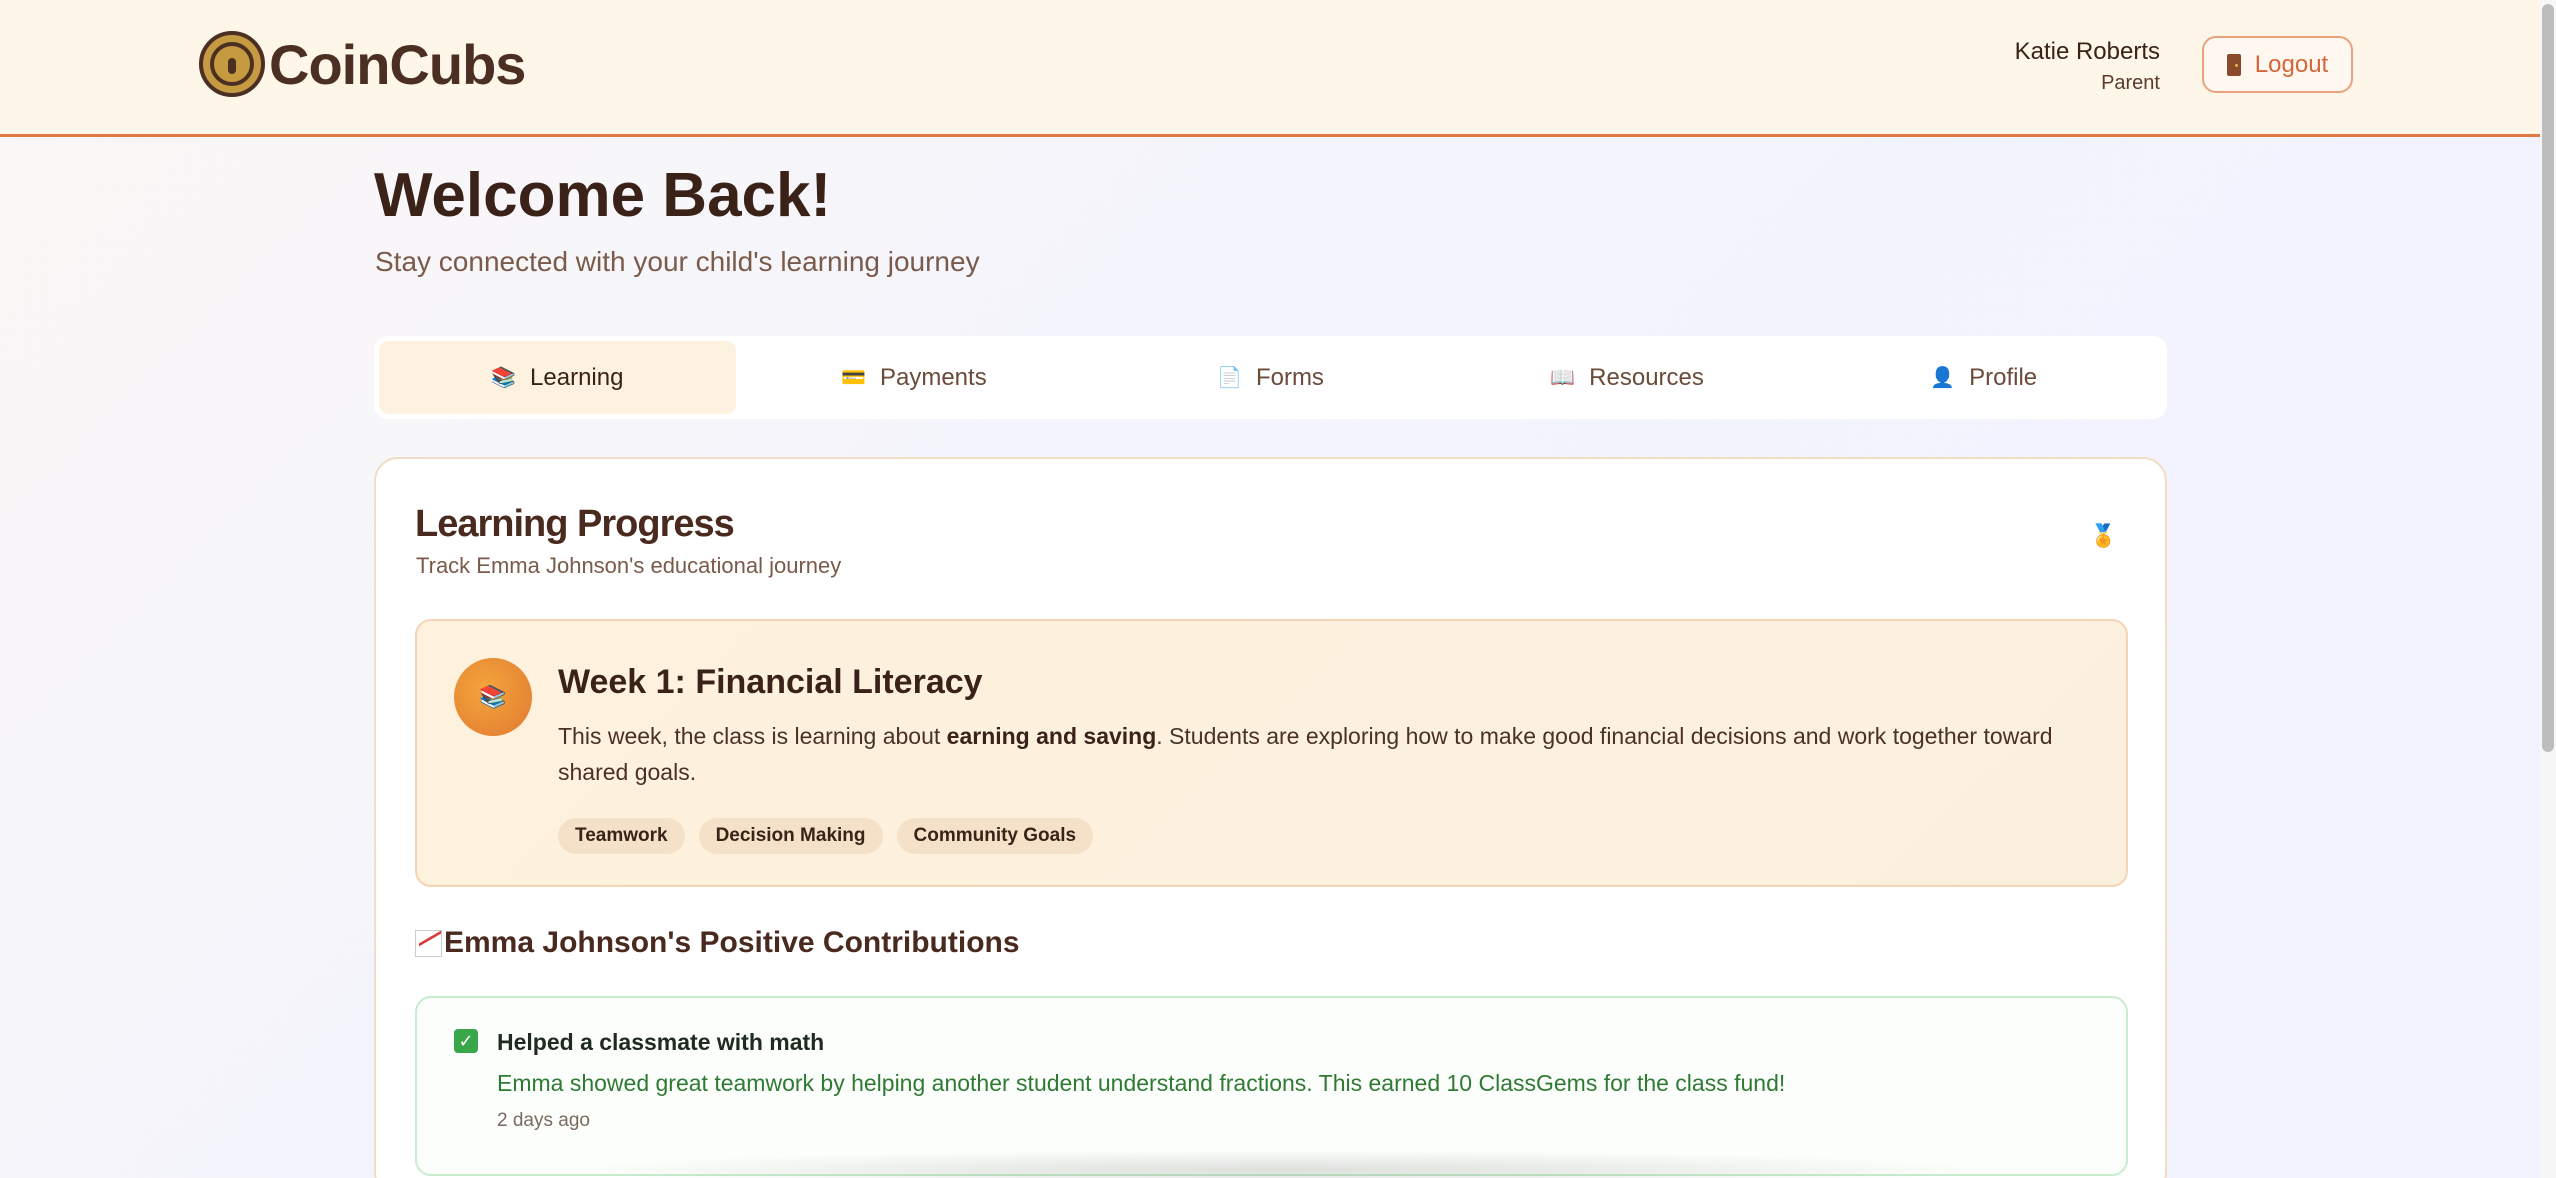 This screenshot has width=2556, height=1178. Describe the element at coordinates (466, 1041) in the screenshot. I see `check-mark-icon: ✓` at that location.